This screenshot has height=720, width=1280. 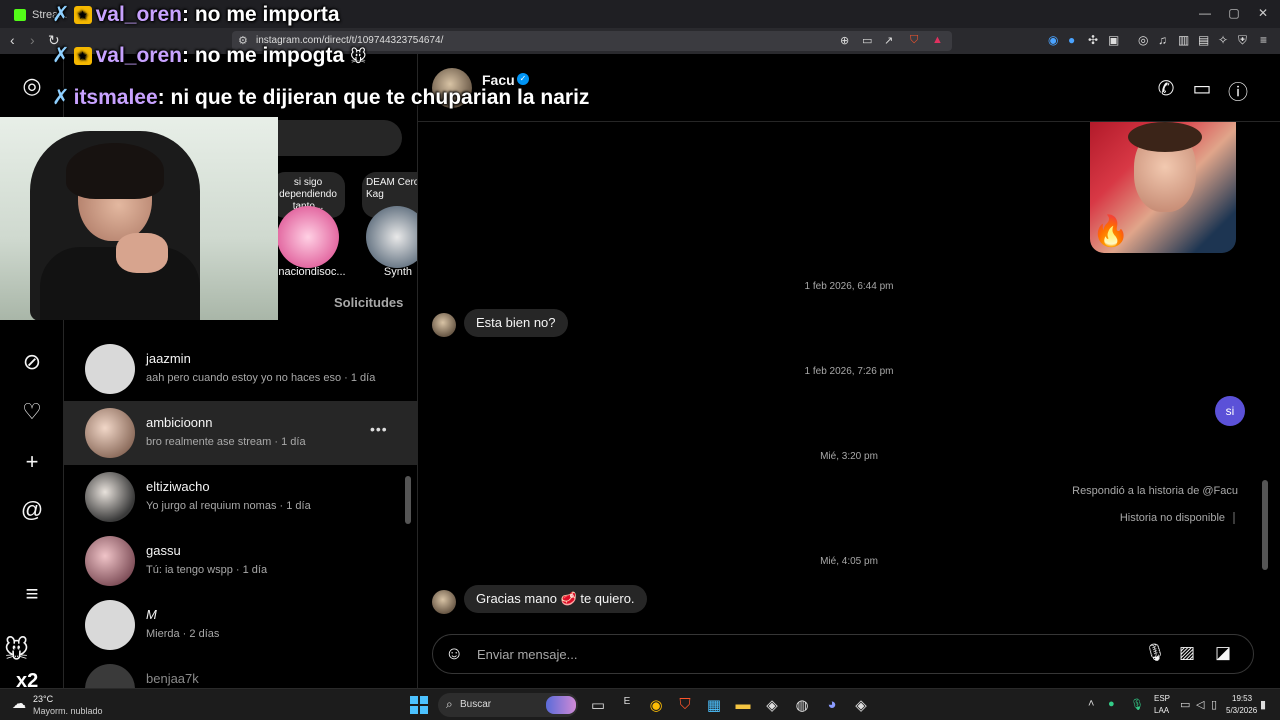 What do you see at coordinates (1143, 40) in the screenshot?
I see `translate-icon: ◎` at bounding box center [1143, 40].